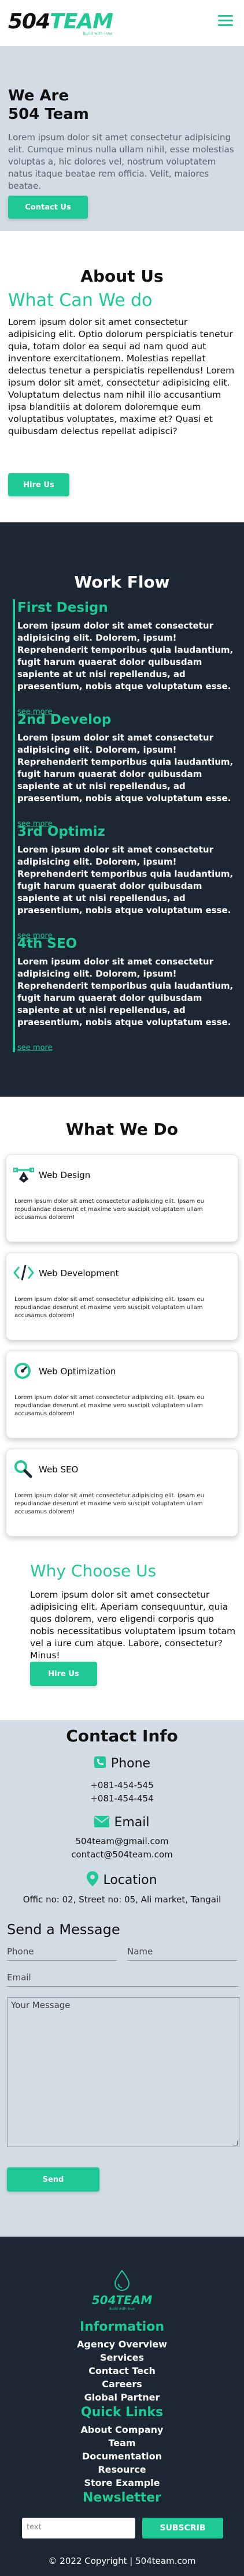 Image resolution: width=244 pixels, height=2576 pixels. I want to click on newsletter-heading: Newsletter, so click(122, 2498).